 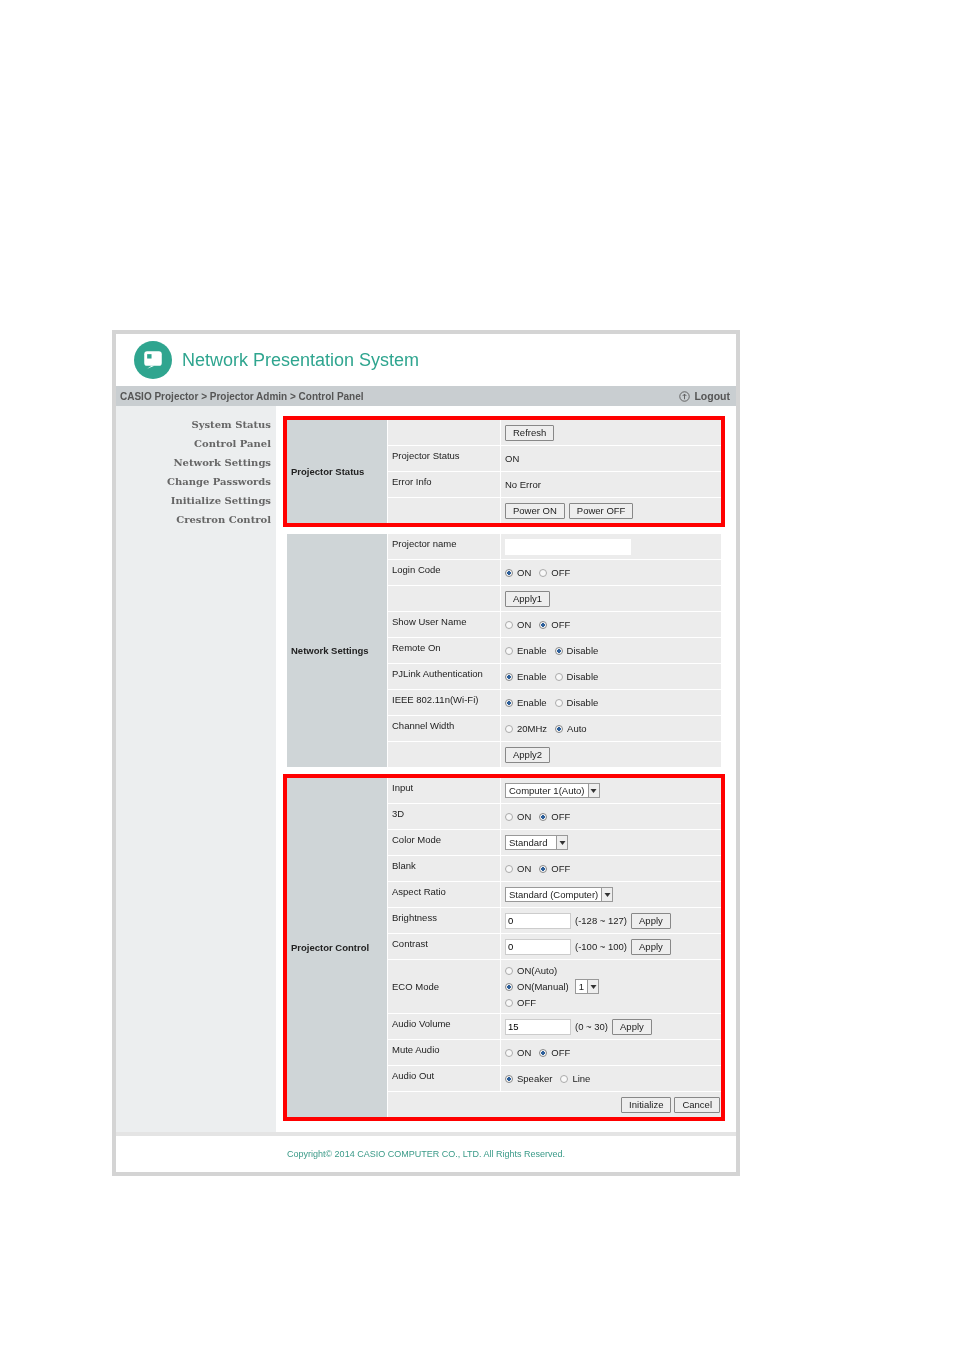 What do you see at coordinates (437, 673) in the screenshot?
I see `field-label: PJLink Authentication` at bounding box center [437, 673].